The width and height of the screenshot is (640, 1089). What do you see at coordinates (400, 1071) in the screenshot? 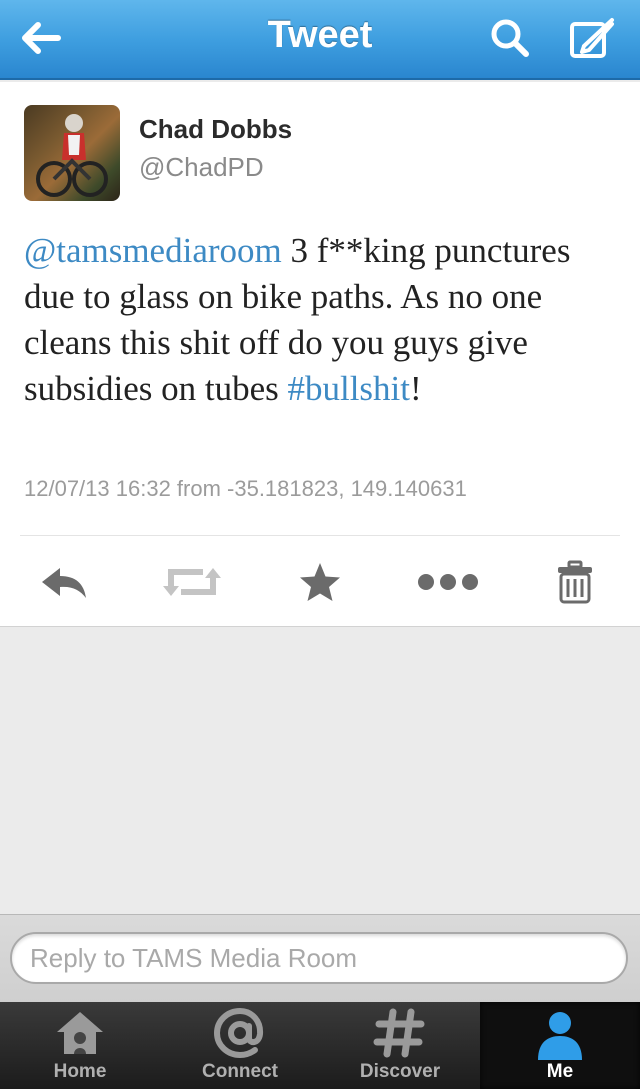
I see `tab-discover-label: Discover` at bounding box center [400, 1071].